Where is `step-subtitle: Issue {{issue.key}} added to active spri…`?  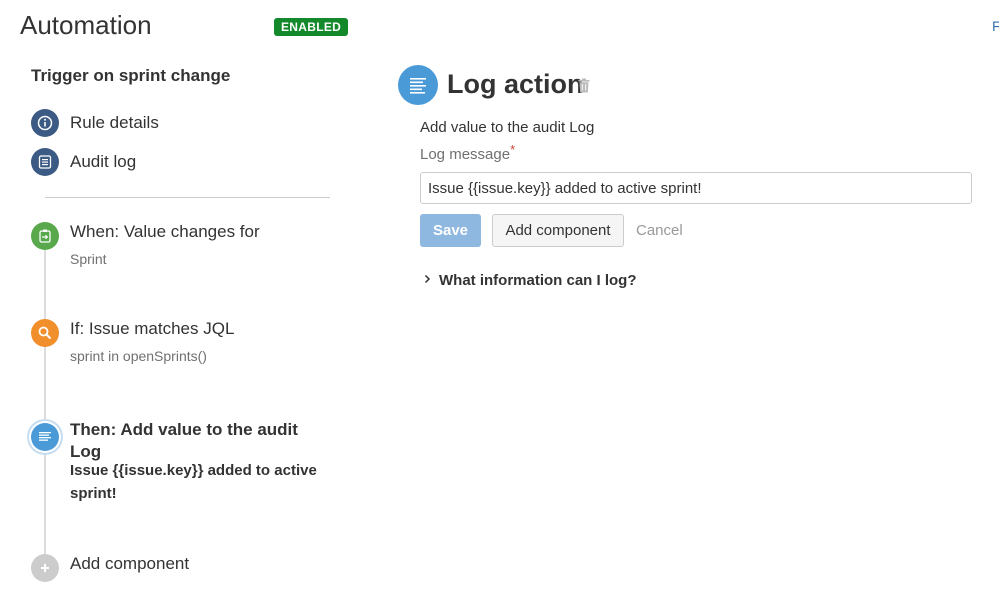 step-subtitle: Issue {{issue.key}} added to active spri… is located at coordinates (193, 482).